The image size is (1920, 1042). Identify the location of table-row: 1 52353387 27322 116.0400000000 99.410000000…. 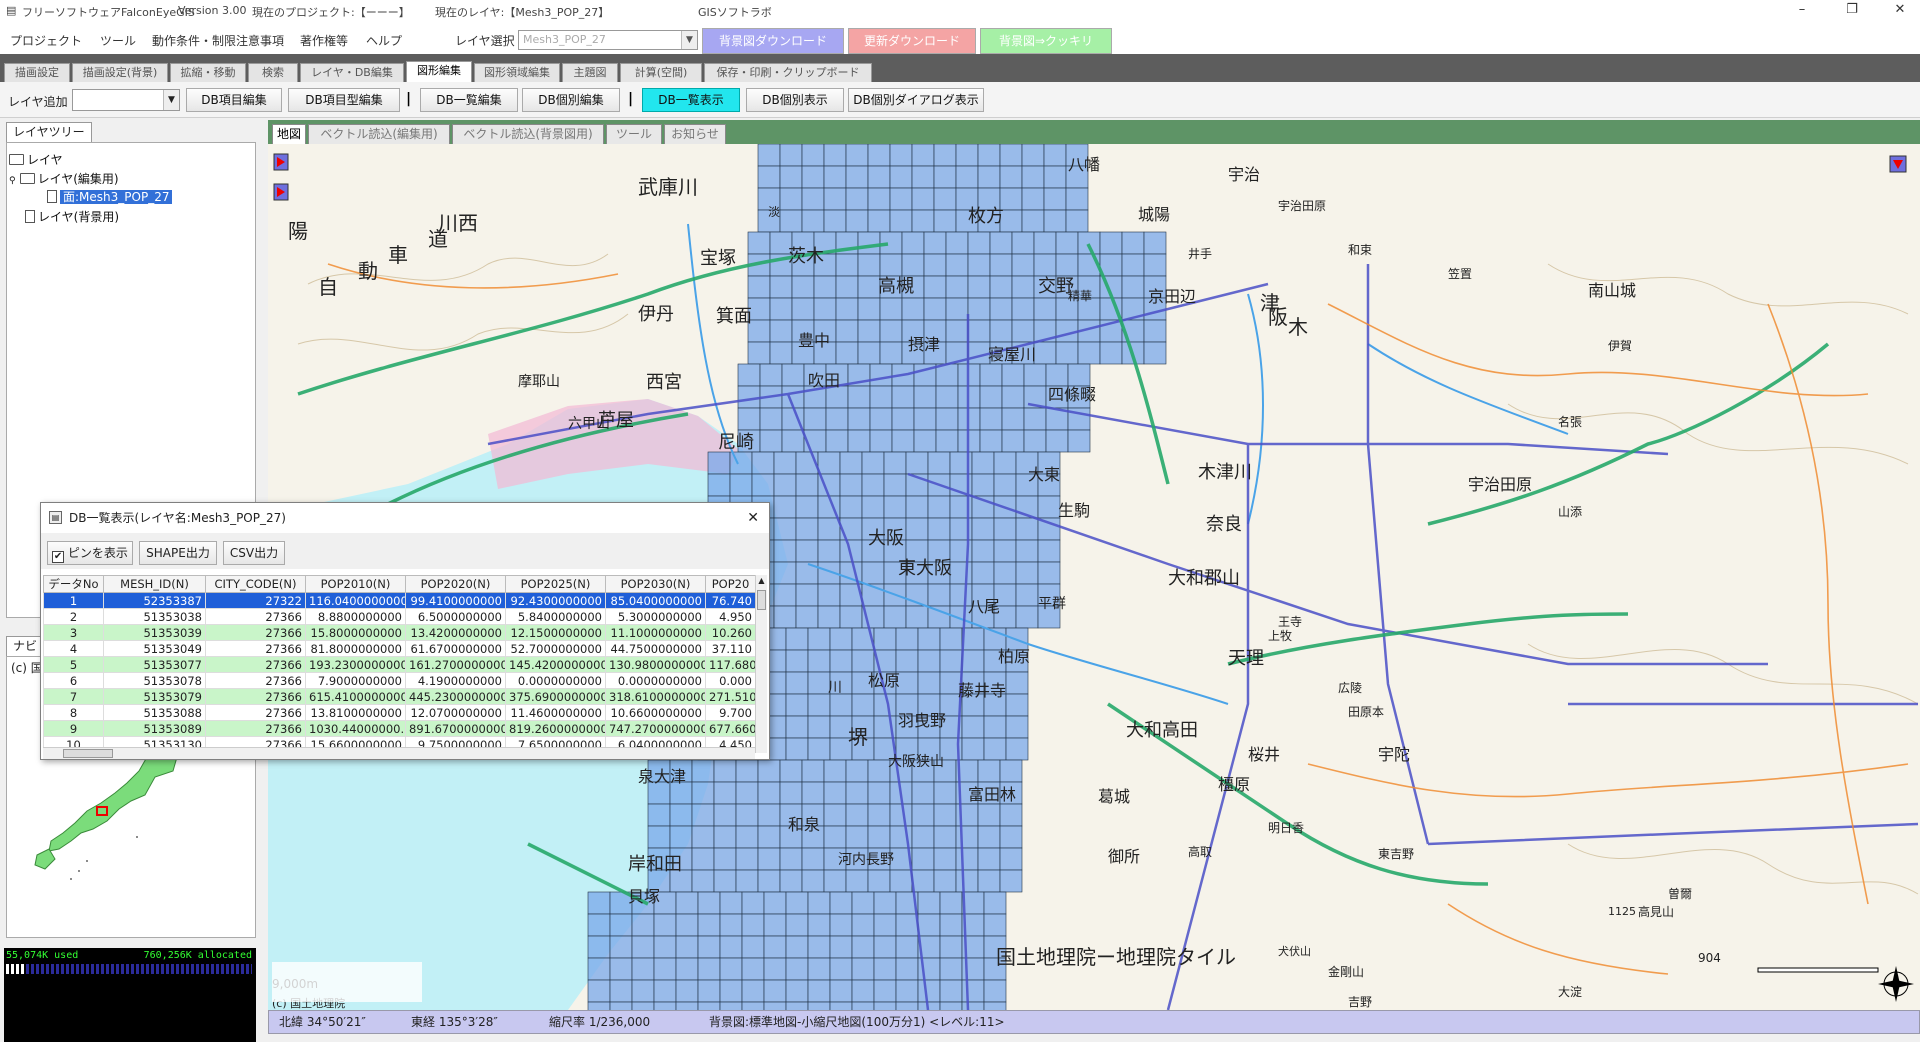
(399, 600).